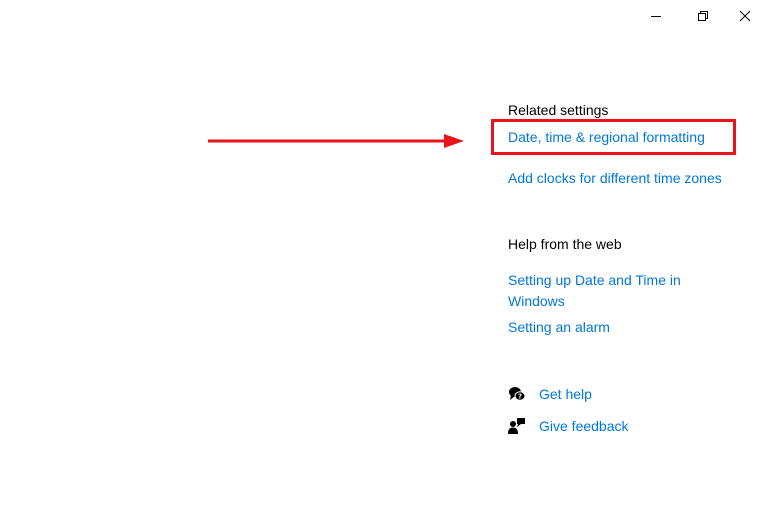  I want to click on restore-icon, so click(703, 16).